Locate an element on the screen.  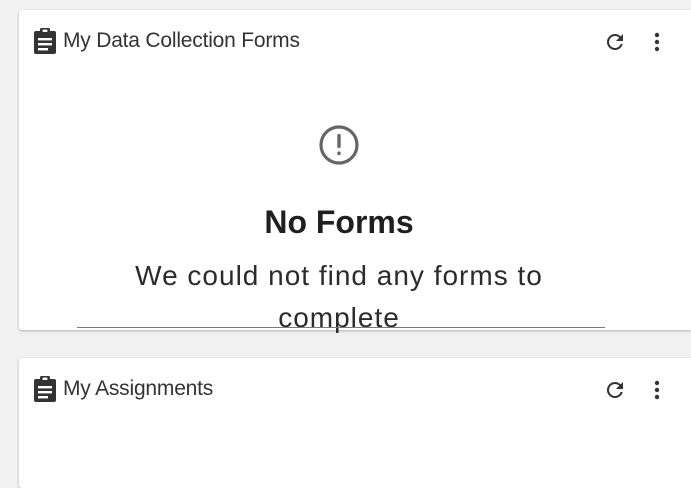
card-title: My Assignments is located at coordinates (138, 388).